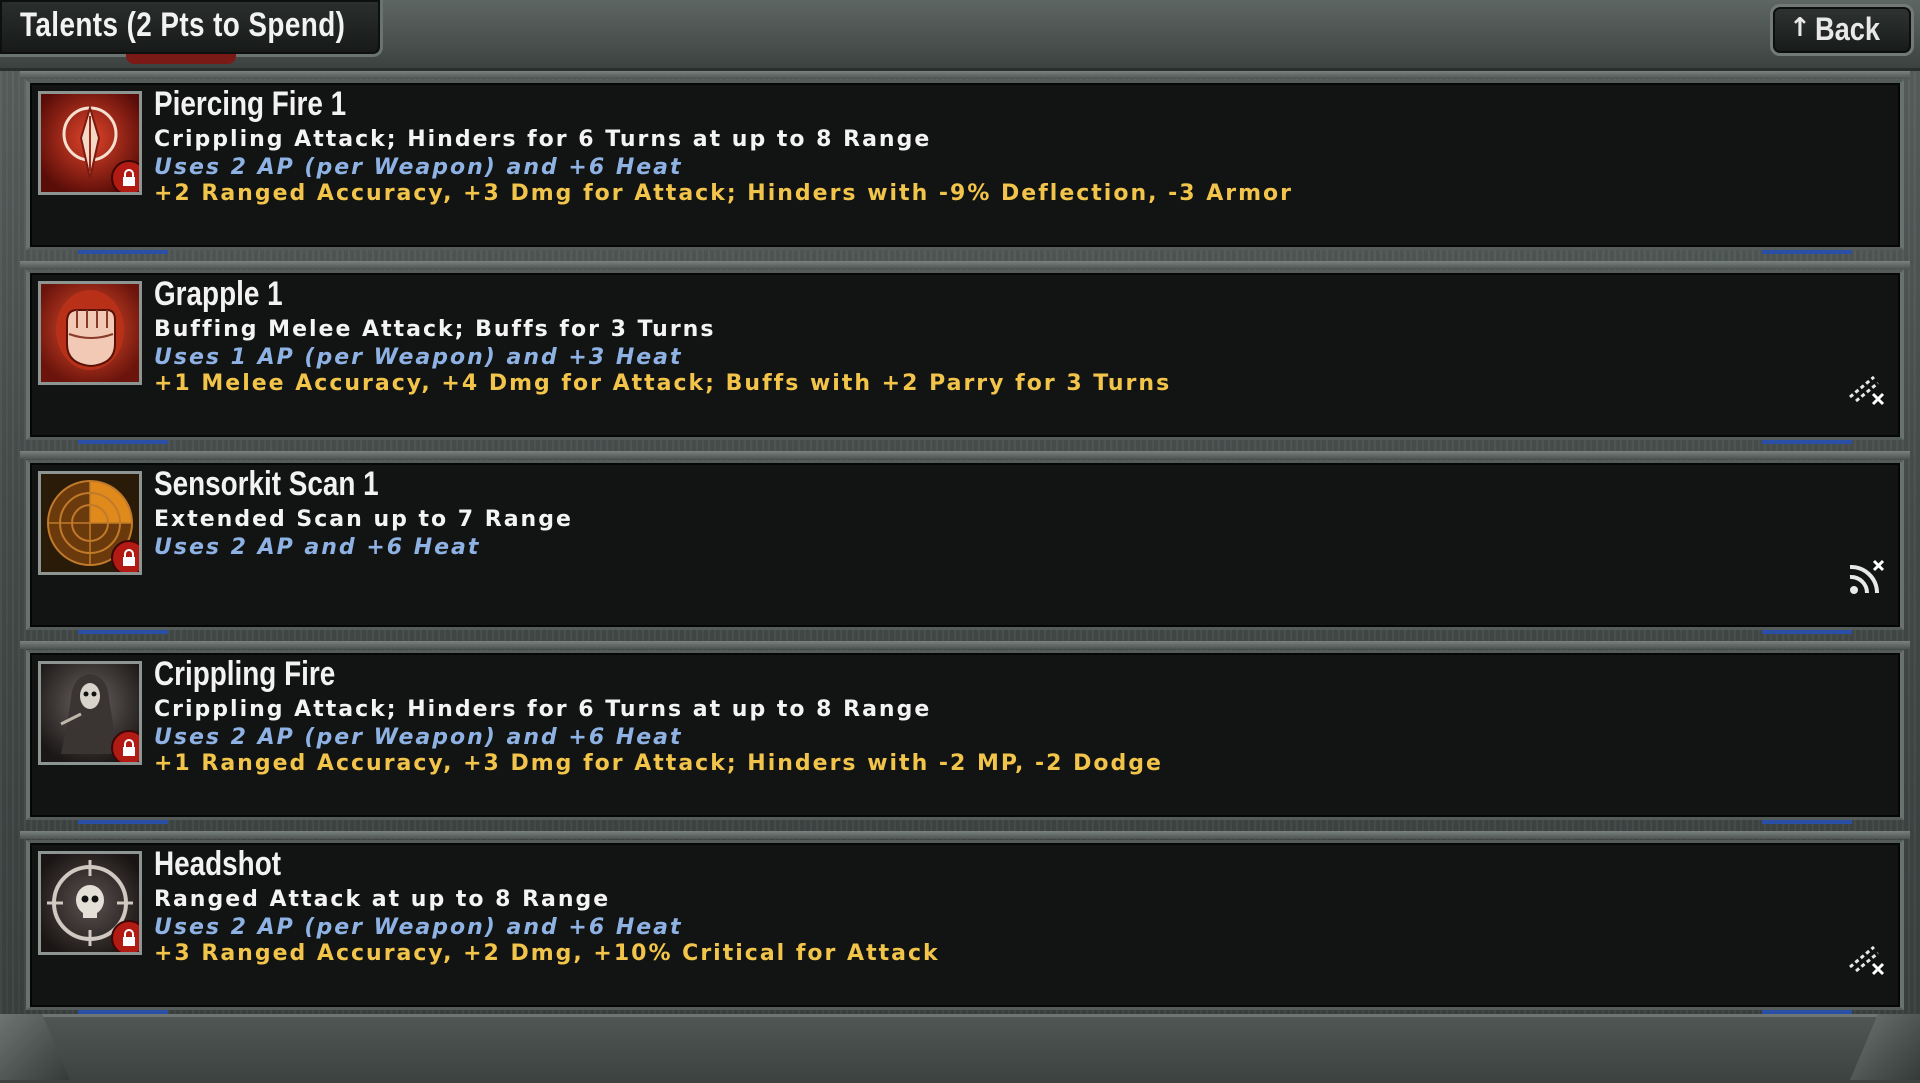 Image resolution: width=1920 pixels, height=1083 pixels. I want to click on back-button: ↑ Back, so click(1842, 30).